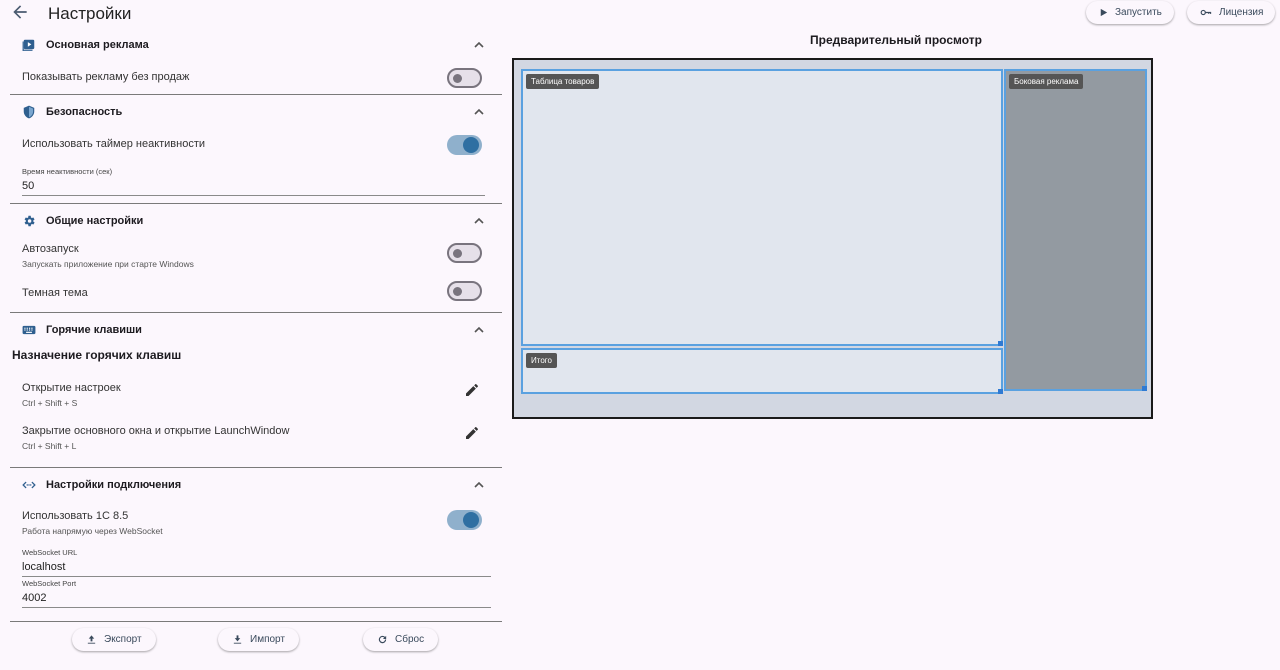 Image resolution: width=1280 pixels, height=670 pixels. Describe the element at coordinates (256, 45) in the screenshot. I see `section-header-ads: Основная реклама` at that location.